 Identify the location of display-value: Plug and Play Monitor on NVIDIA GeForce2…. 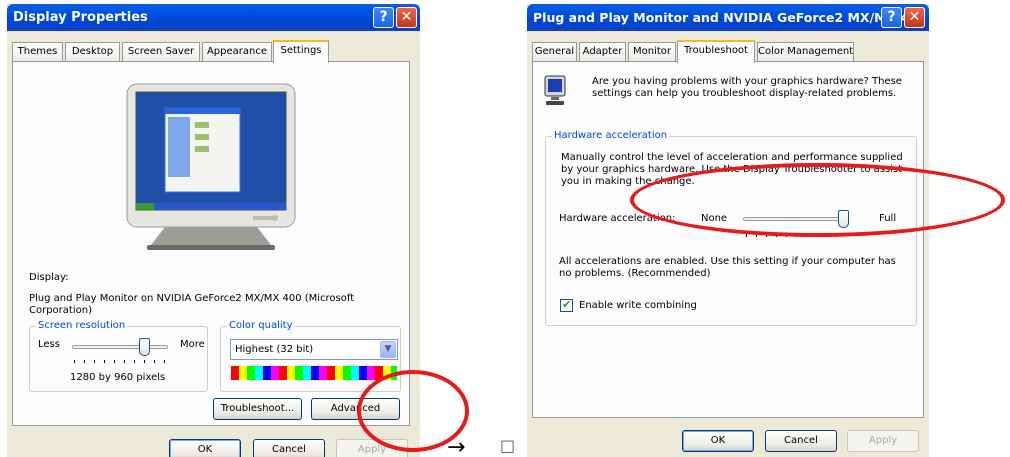
(192, 304).